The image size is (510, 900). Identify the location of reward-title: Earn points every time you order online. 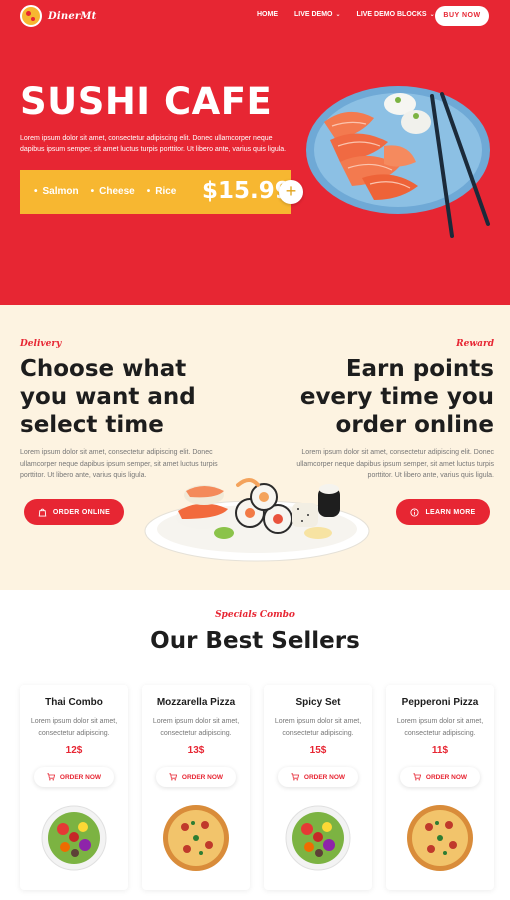
(394, 397).